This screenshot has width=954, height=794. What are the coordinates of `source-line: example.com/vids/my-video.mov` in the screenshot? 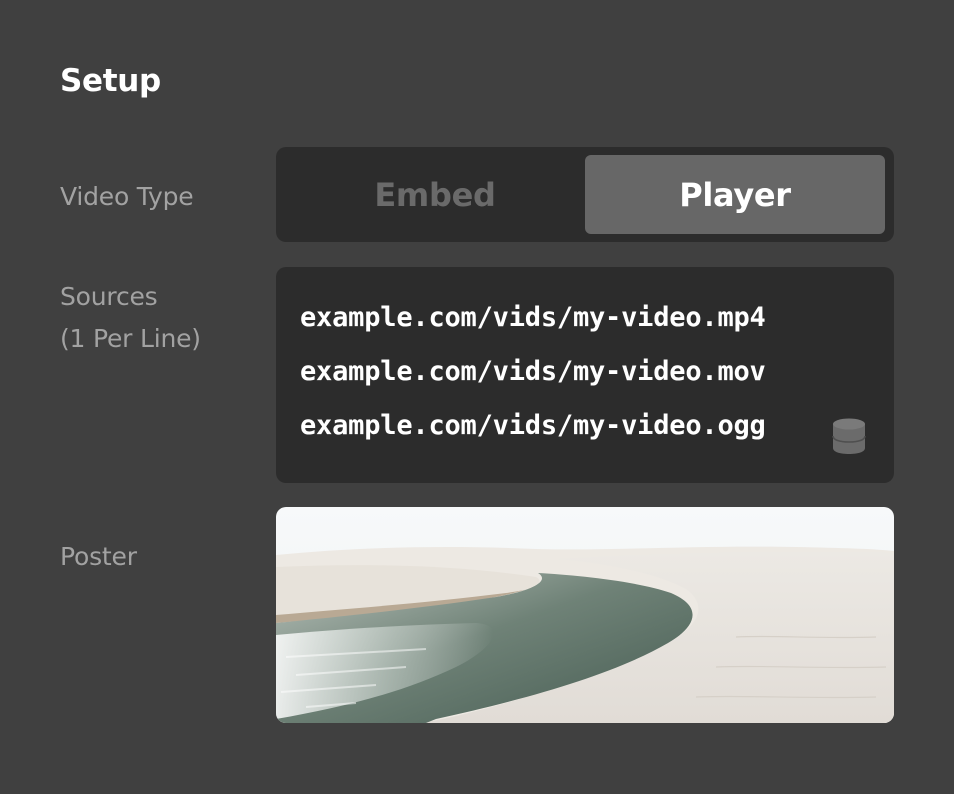 It's located at (533, 371).